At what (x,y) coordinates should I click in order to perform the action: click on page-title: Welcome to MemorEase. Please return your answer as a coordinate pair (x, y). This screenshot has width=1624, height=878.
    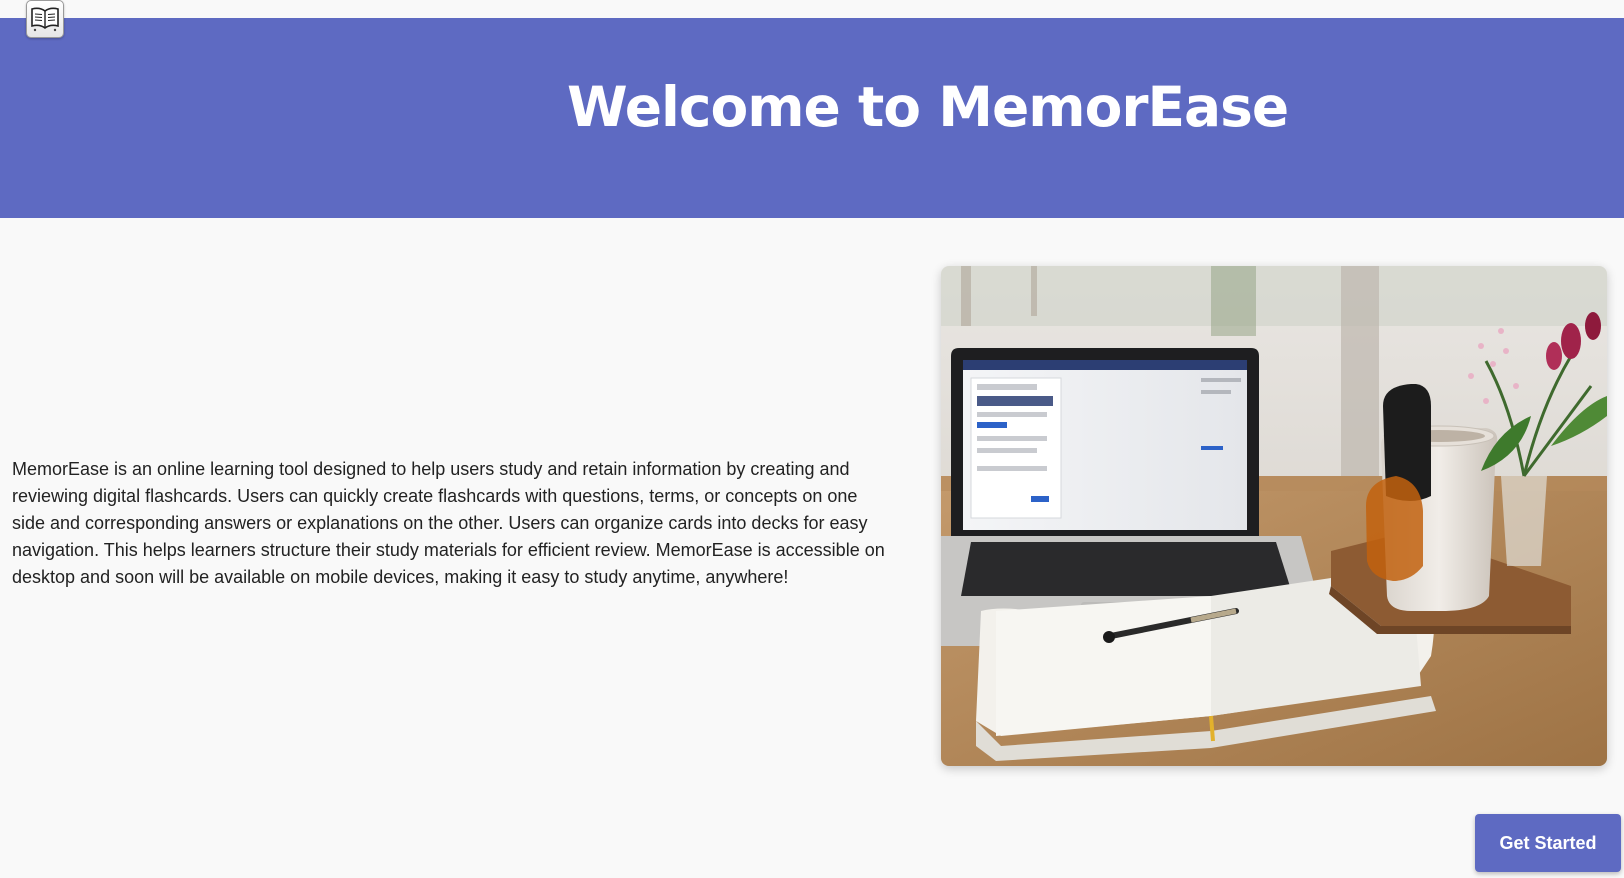
    Looking at the image, I should click on (928, 107).